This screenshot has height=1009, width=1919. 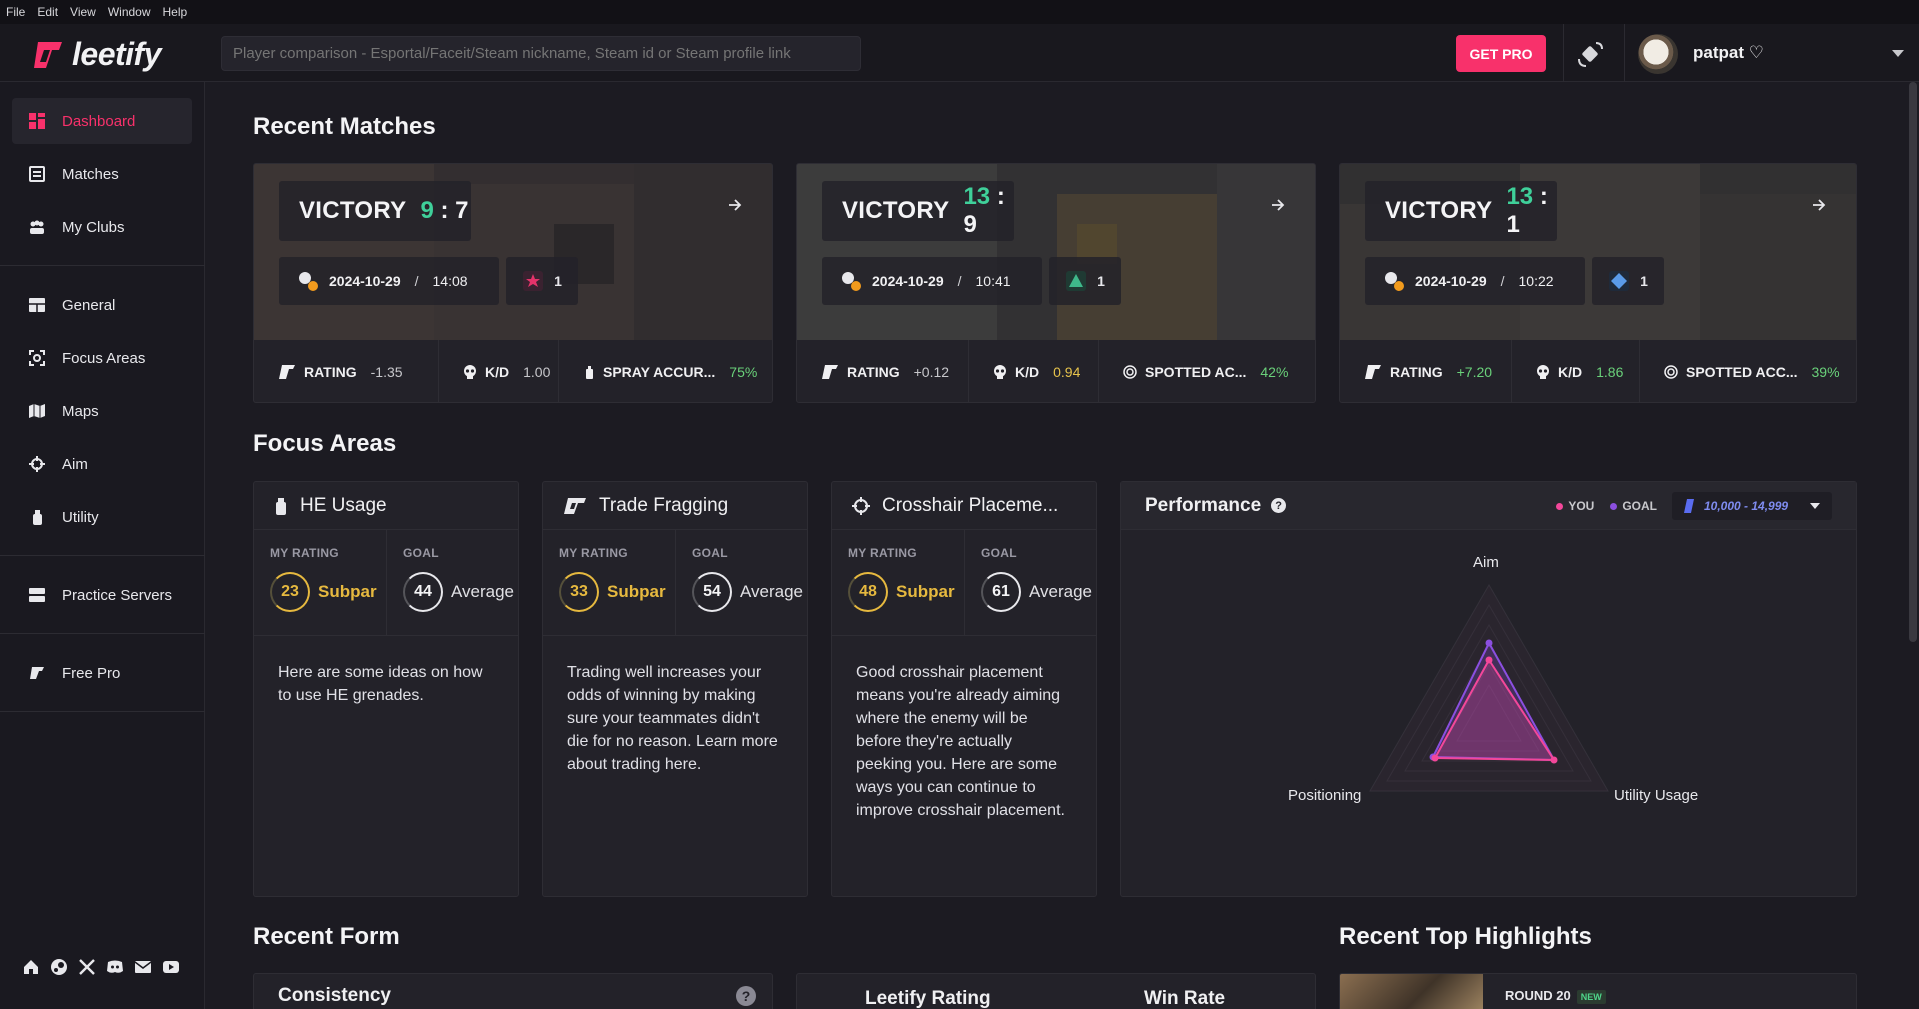 I want to click on steam-faceit-icon, so click(x=308, y=281).